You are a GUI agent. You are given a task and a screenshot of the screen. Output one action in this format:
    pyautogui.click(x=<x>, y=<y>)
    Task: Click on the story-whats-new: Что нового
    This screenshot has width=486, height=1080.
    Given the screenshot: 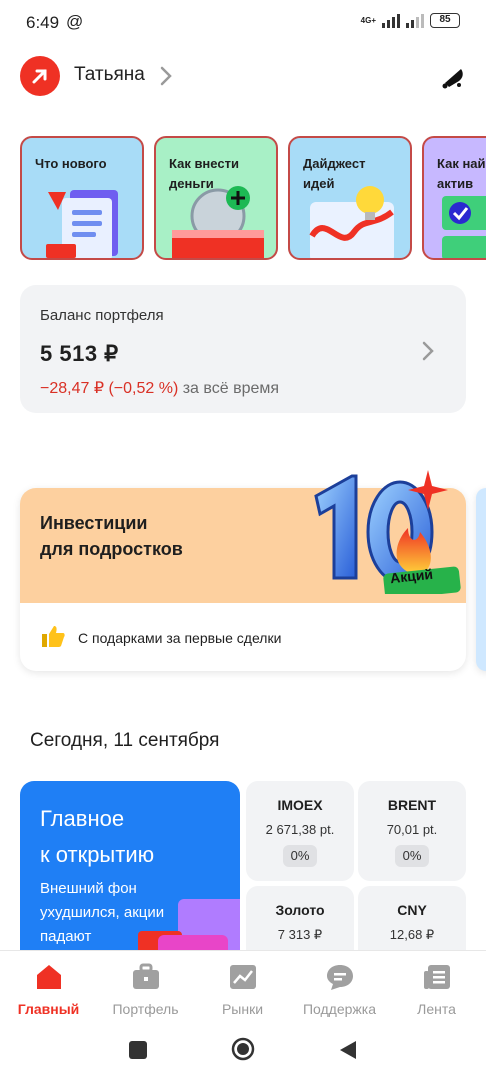 What is the action you would take?
    pyautogui.click(x=82, y=198)
    